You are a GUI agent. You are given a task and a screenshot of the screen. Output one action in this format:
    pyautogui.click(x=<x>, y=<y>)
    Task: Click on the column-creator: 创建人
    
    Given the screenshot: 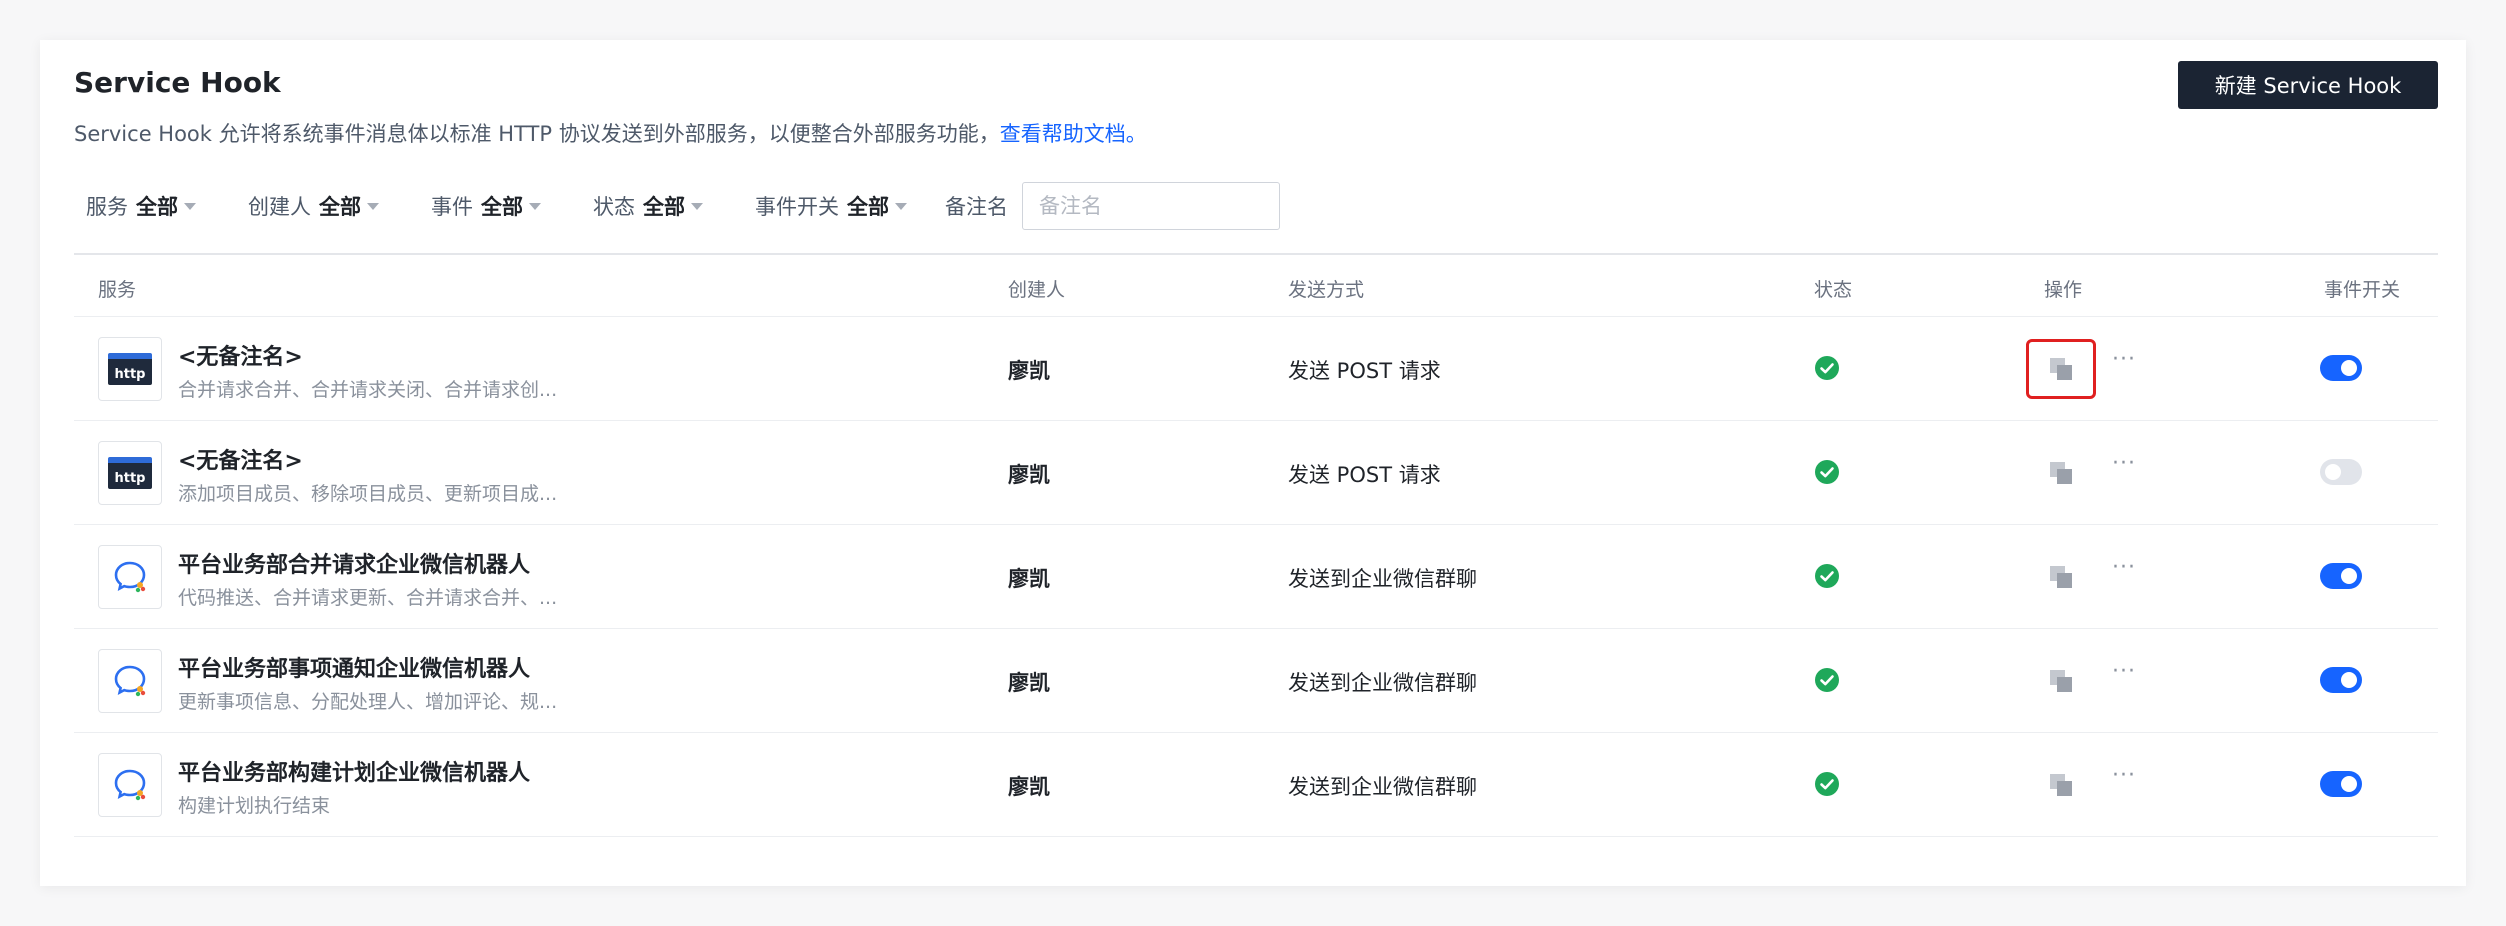 What is the action you would take?
    pyautogui.click(x=1037, y=290)
    